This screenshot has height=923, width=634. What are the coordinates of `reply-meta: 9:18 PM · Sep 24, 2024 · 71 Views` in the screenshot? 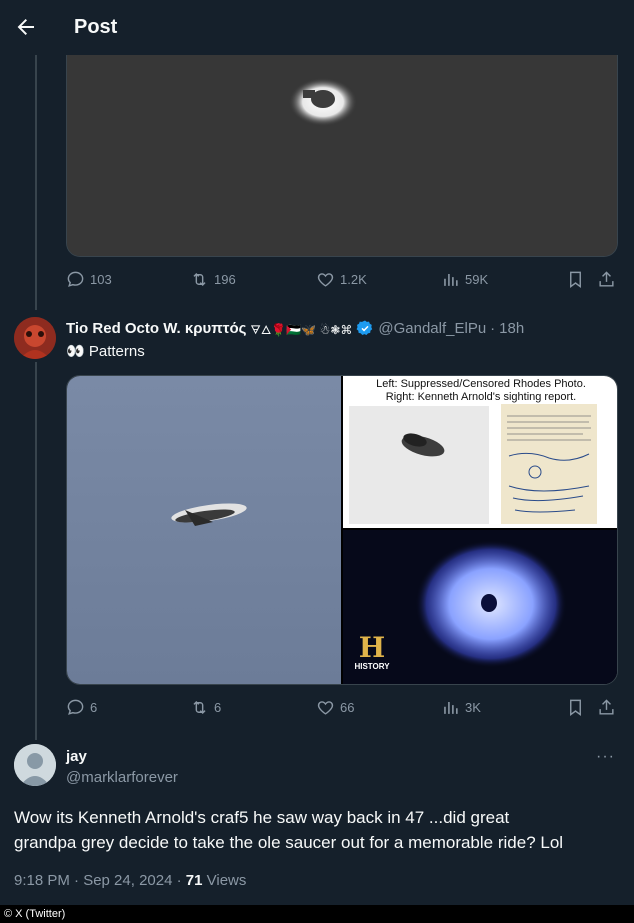 It's located at (130, 880).